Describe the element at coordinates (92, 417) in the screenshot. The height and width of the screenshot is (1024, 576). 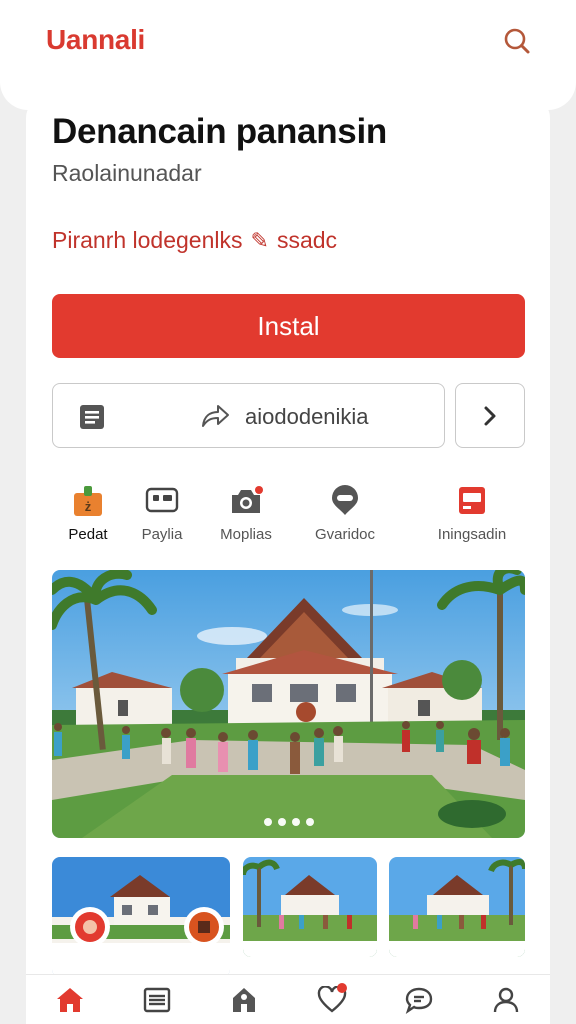
I see `document-icon` at that location.